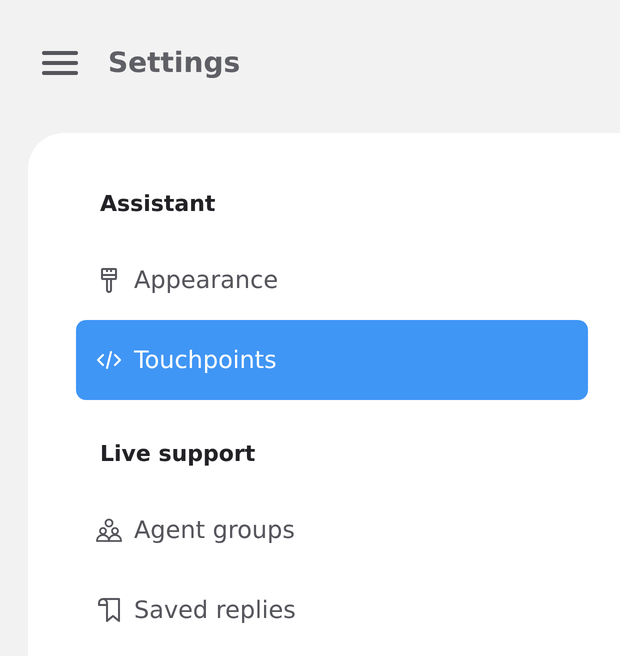 This screenshot has width=620, height=656. What do you see at coordinates (174, 63) in the screenshot?
I see `page-title: Settings` at bounding box center [174, 63].